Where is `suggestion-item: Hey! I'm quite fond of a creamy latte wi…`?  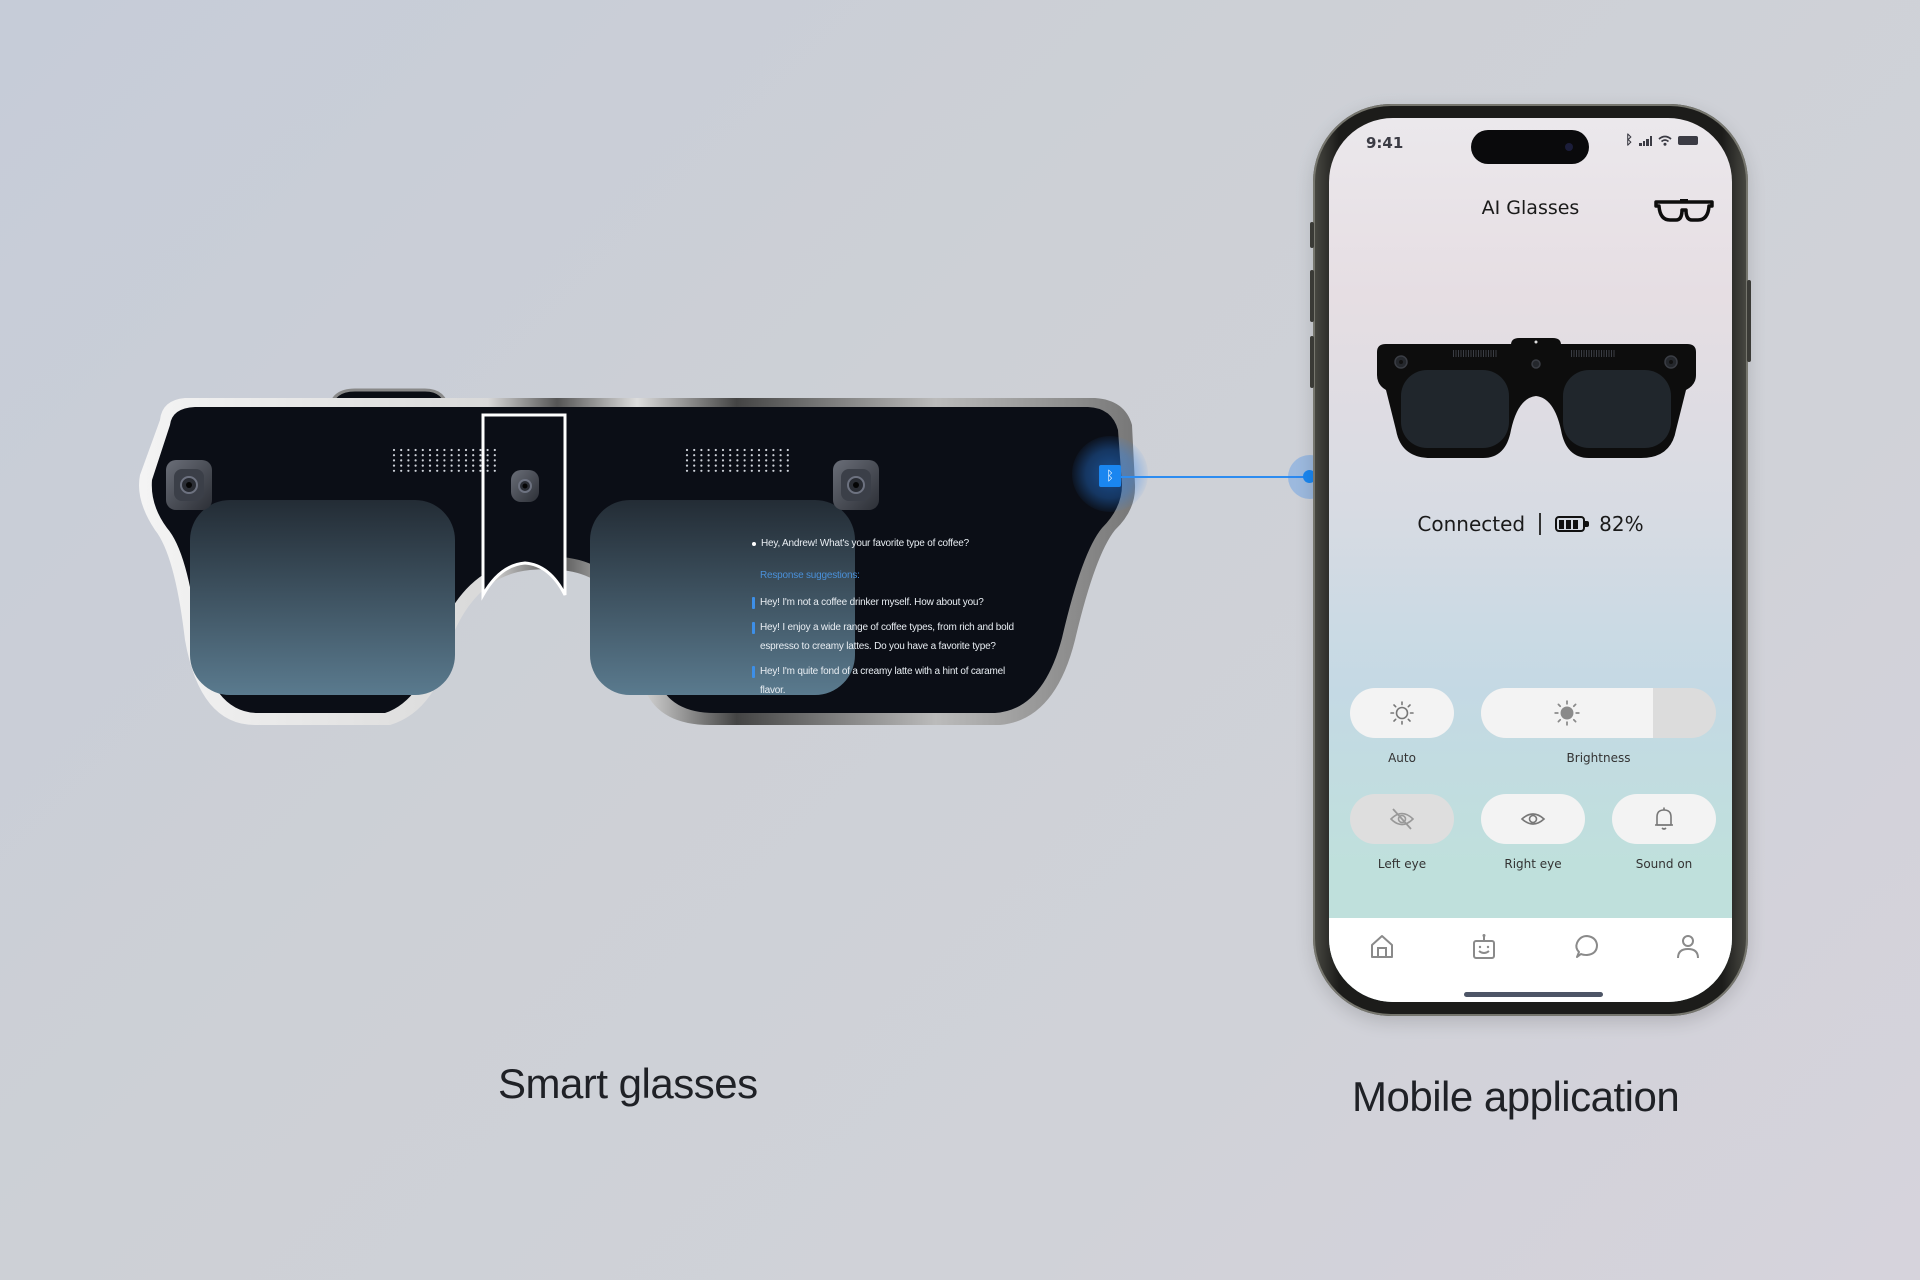
suggestion-item: Hey! I'm quite fond of a creamy latte wi… is located at coordinates (887, 681).